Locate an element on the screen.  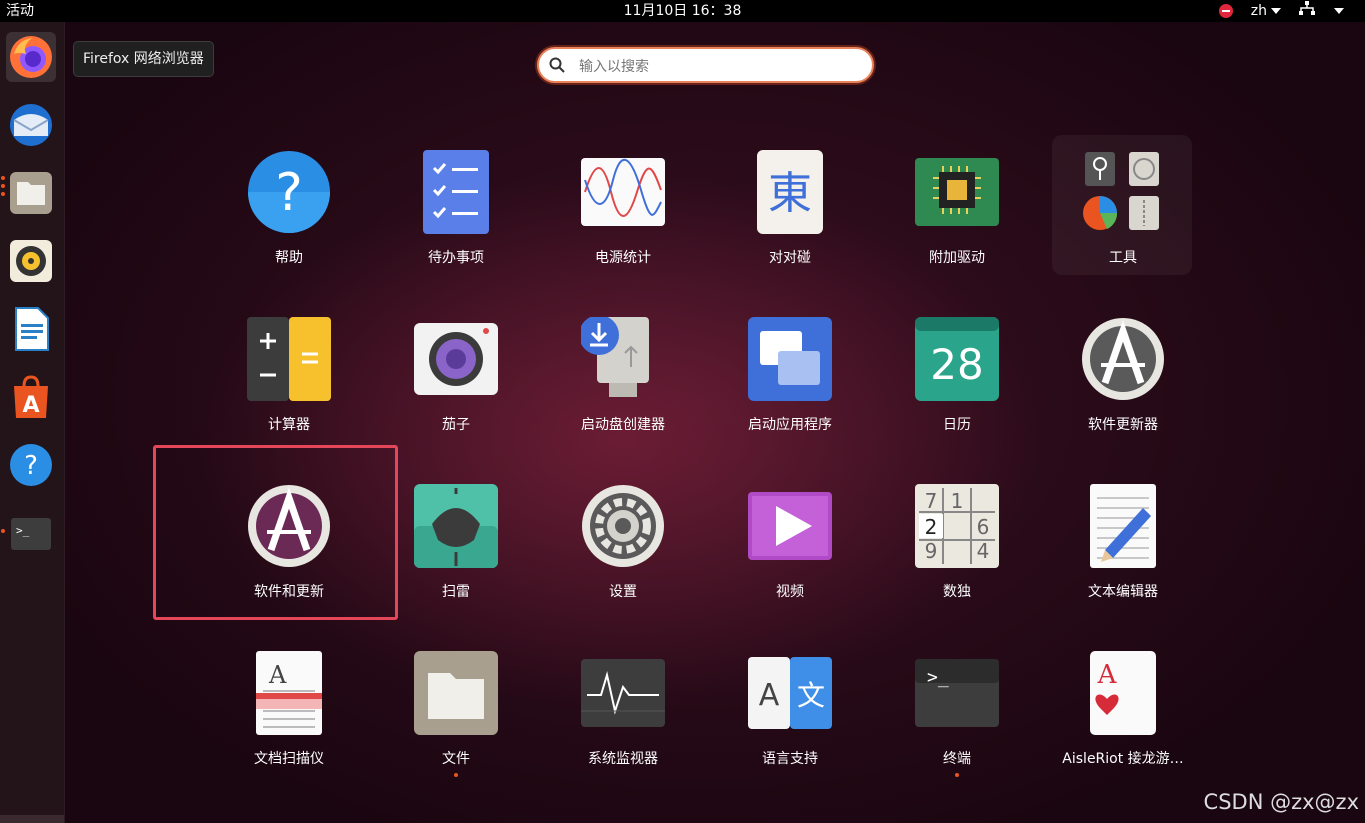
app-label: 文件 is located at coordinates (456, 759).